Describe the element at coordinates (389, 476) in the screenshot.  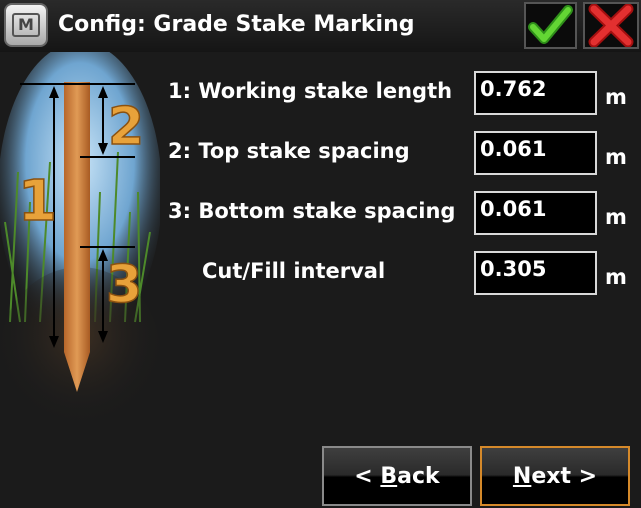
I see `back-button-mnemonic: B` at that location.